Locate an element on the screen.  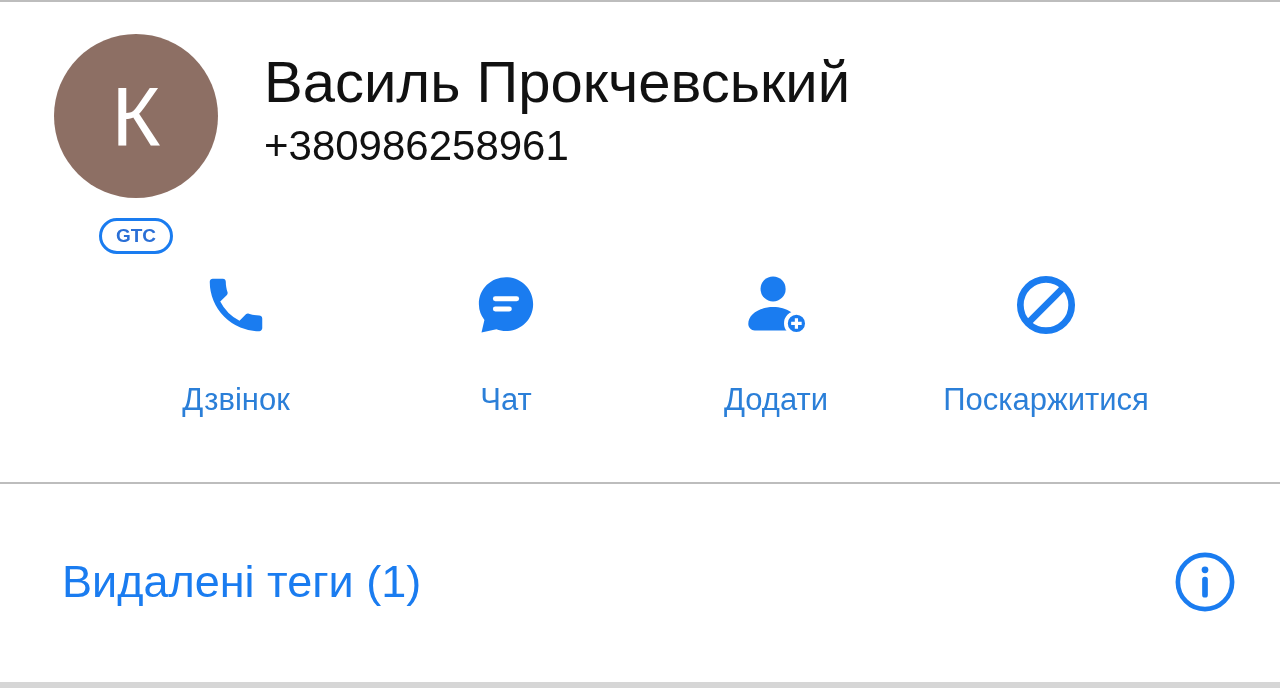
contact-name: Василь Прокчевський is located at coordinates (557, 82).